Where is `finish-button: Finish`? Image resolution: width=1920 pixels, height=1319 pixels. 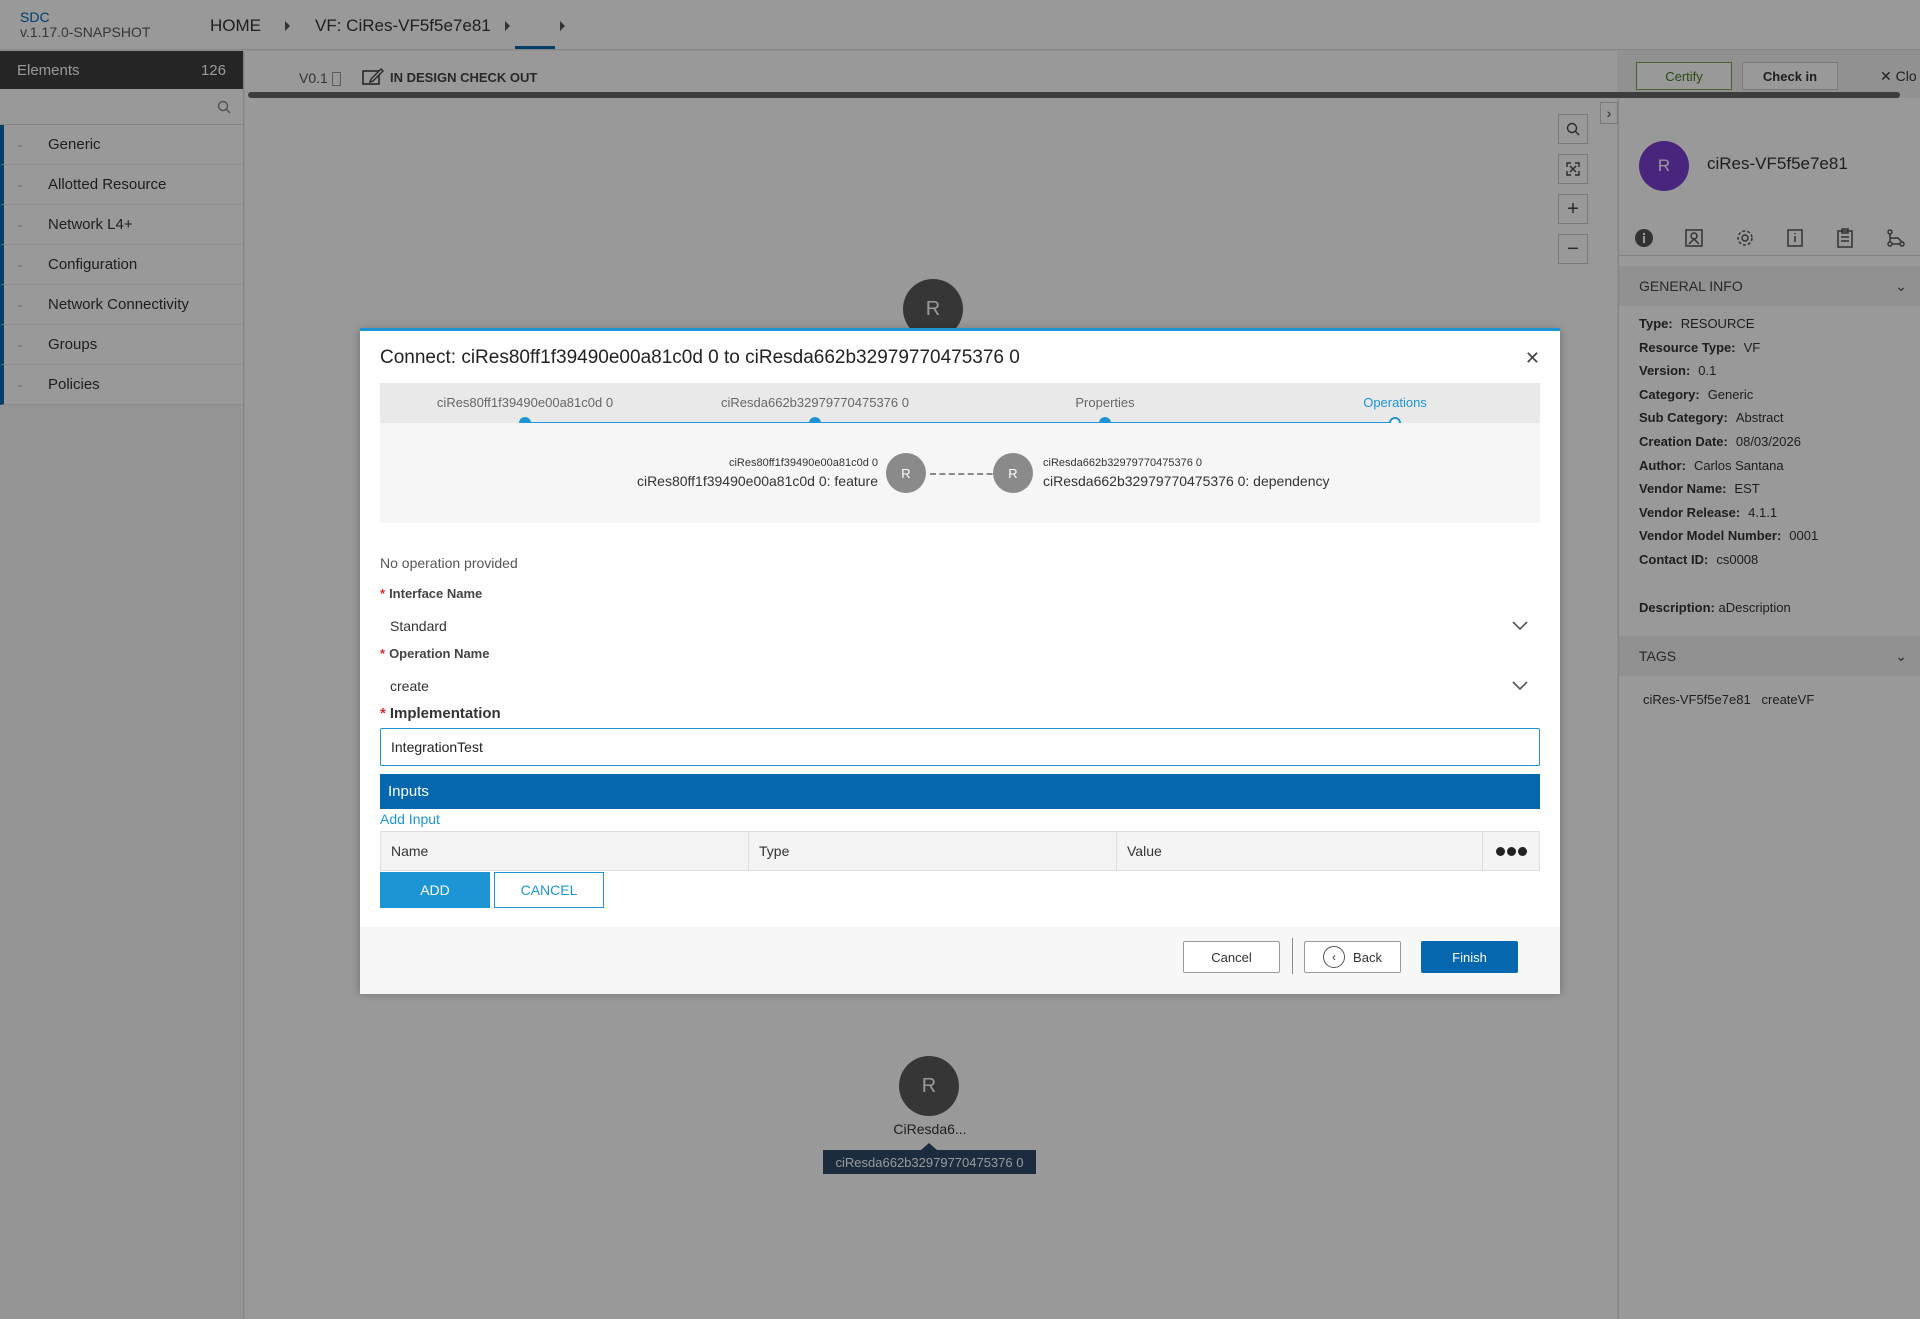
finish-button: Finish is located at coordinates (1469, 957).